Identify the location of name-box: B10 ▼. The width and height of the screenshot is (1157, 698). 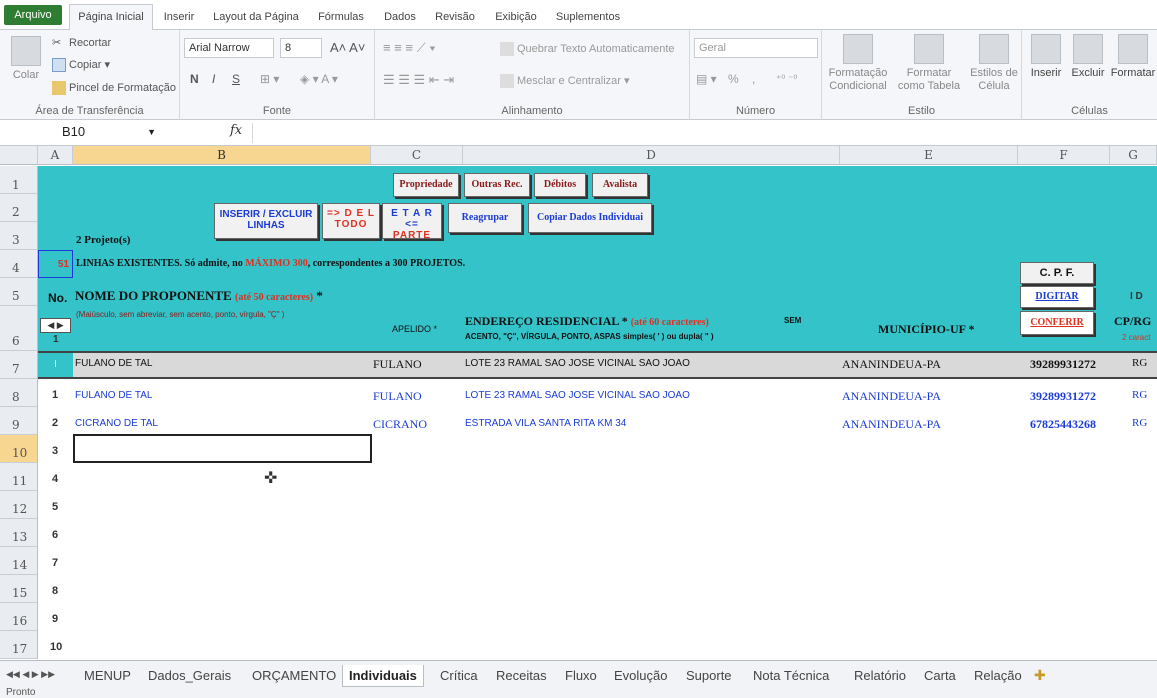
(82, 133).